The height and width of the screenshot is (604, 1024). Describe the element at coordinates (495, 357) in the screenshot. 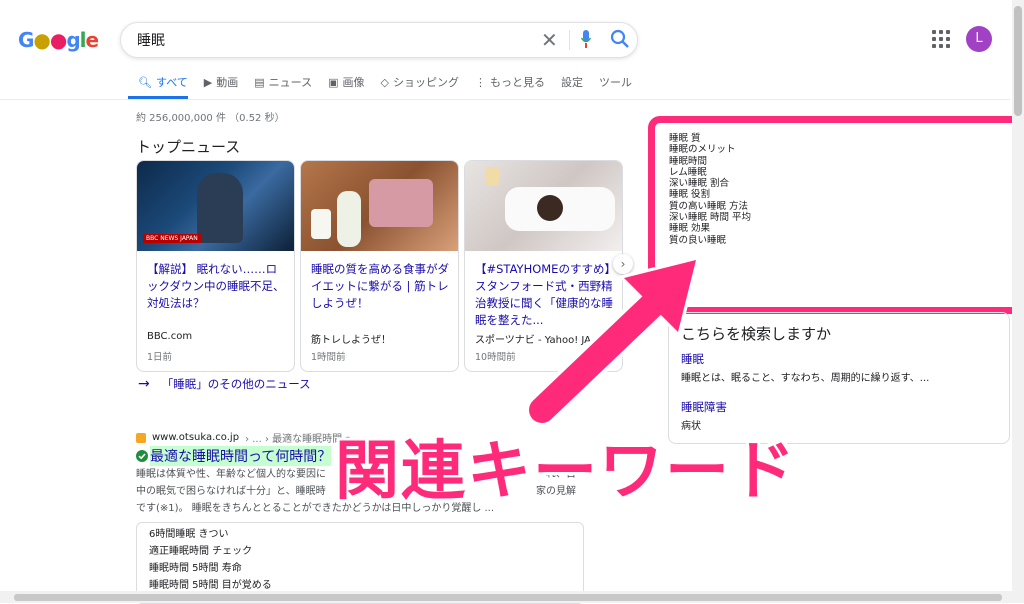

I see `news-card-time: 10時間前` at that location.